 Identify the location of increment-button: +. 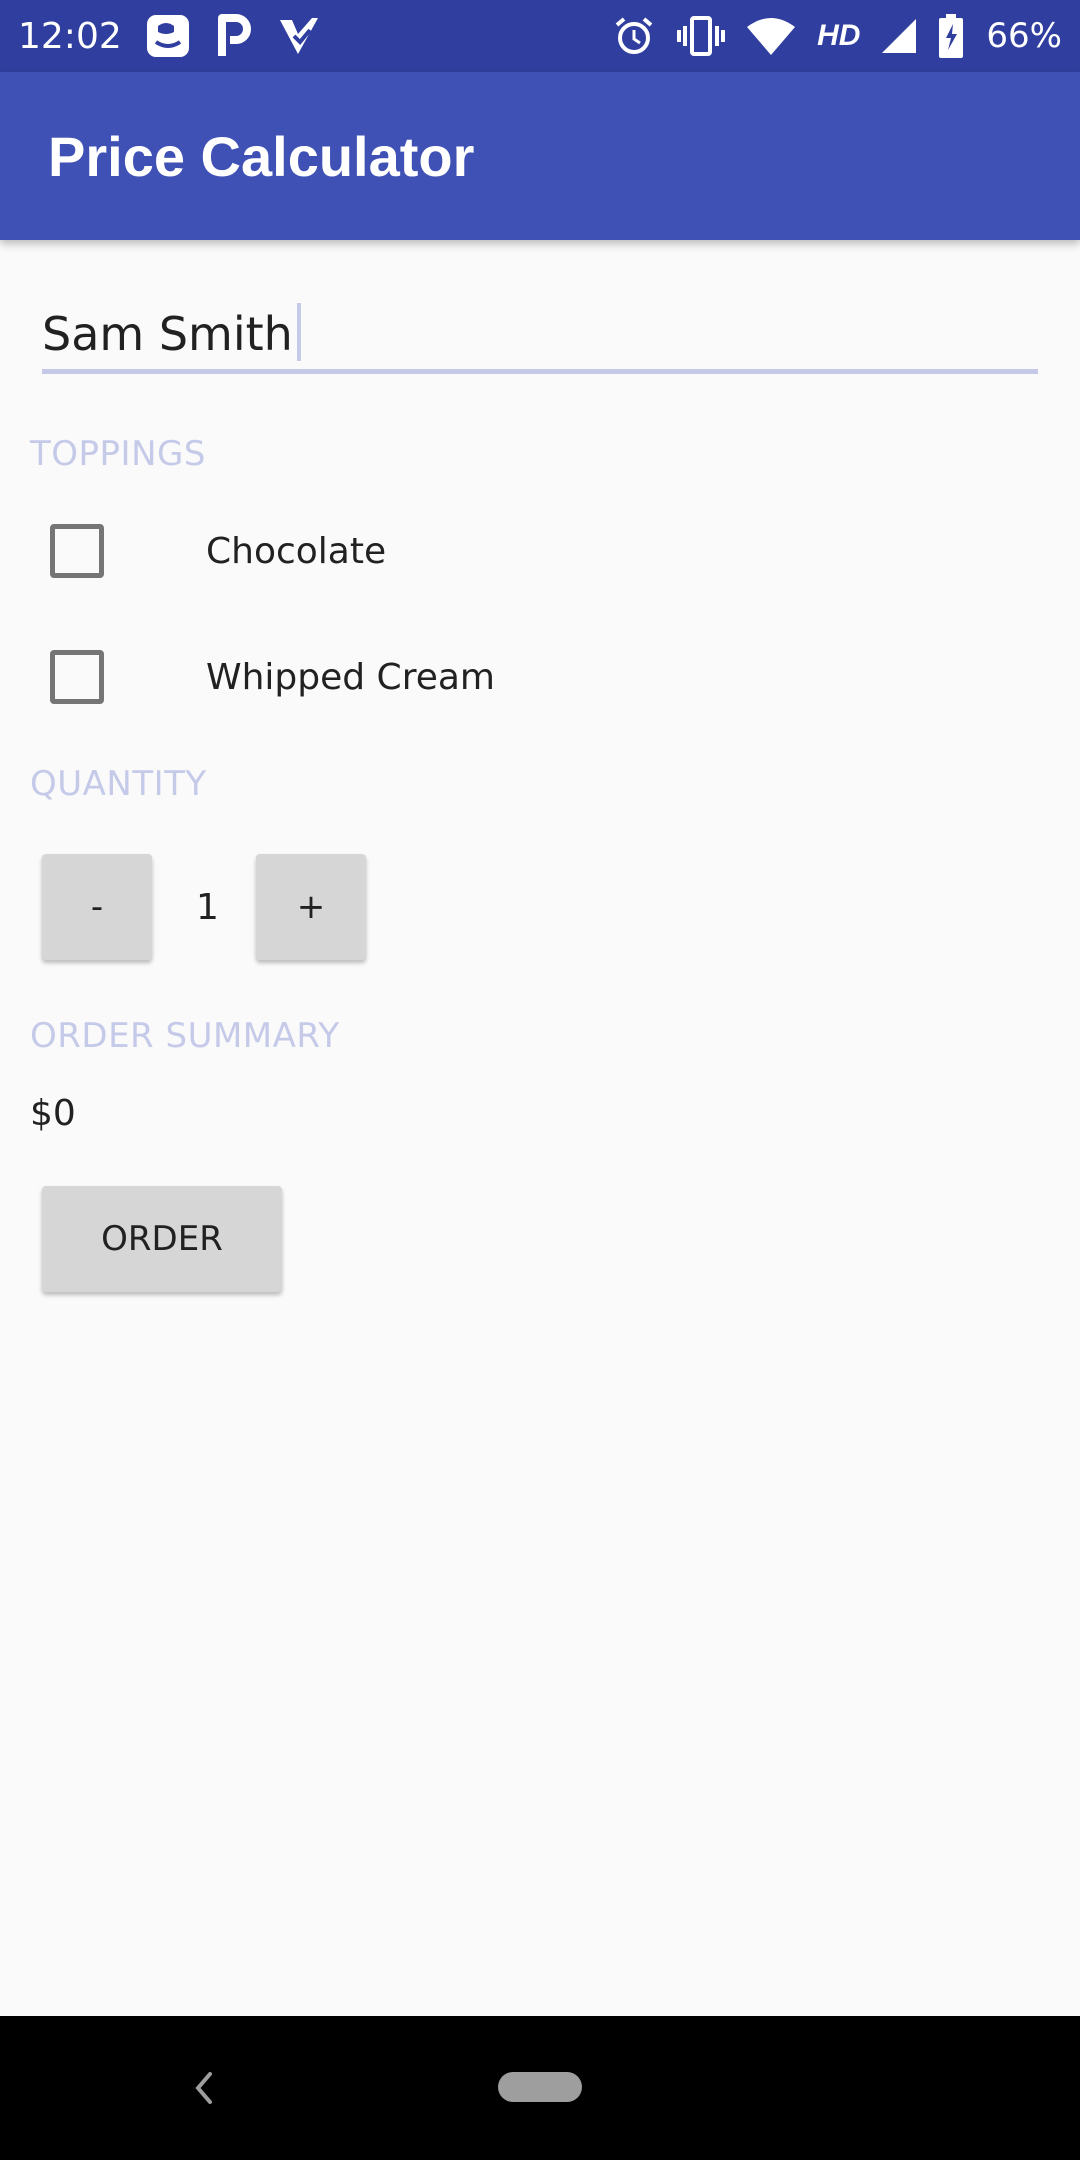
(311, 907).